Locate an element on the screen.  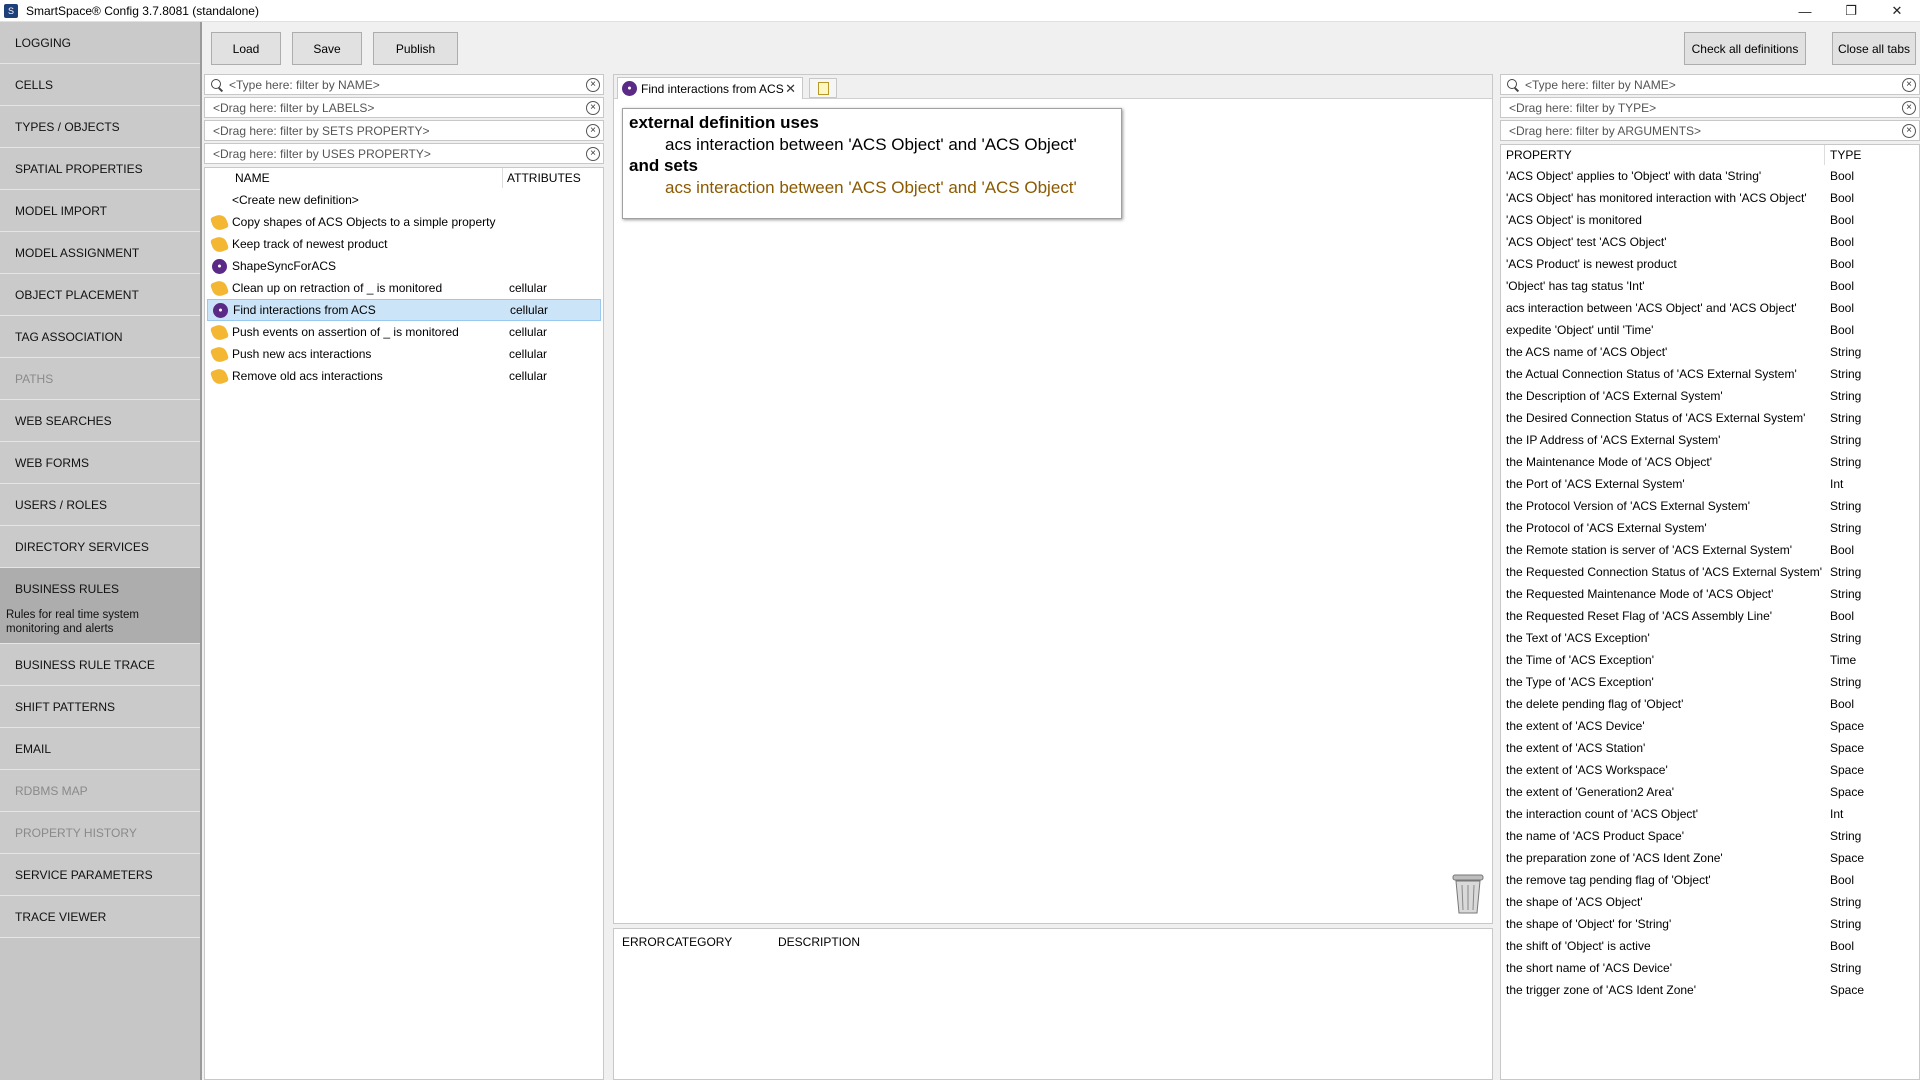
publish-button: Publish is located at coordinates (415, 48).